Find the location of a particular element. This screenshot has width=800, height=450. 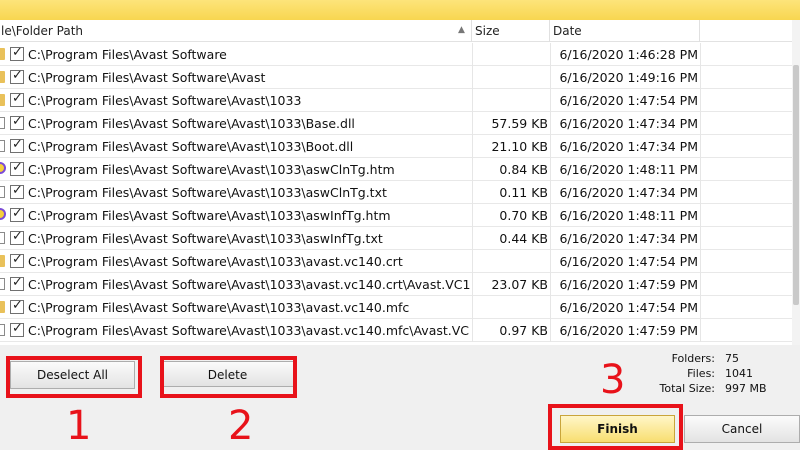

folders-label: Folders: is located at coordinates (693, 358).